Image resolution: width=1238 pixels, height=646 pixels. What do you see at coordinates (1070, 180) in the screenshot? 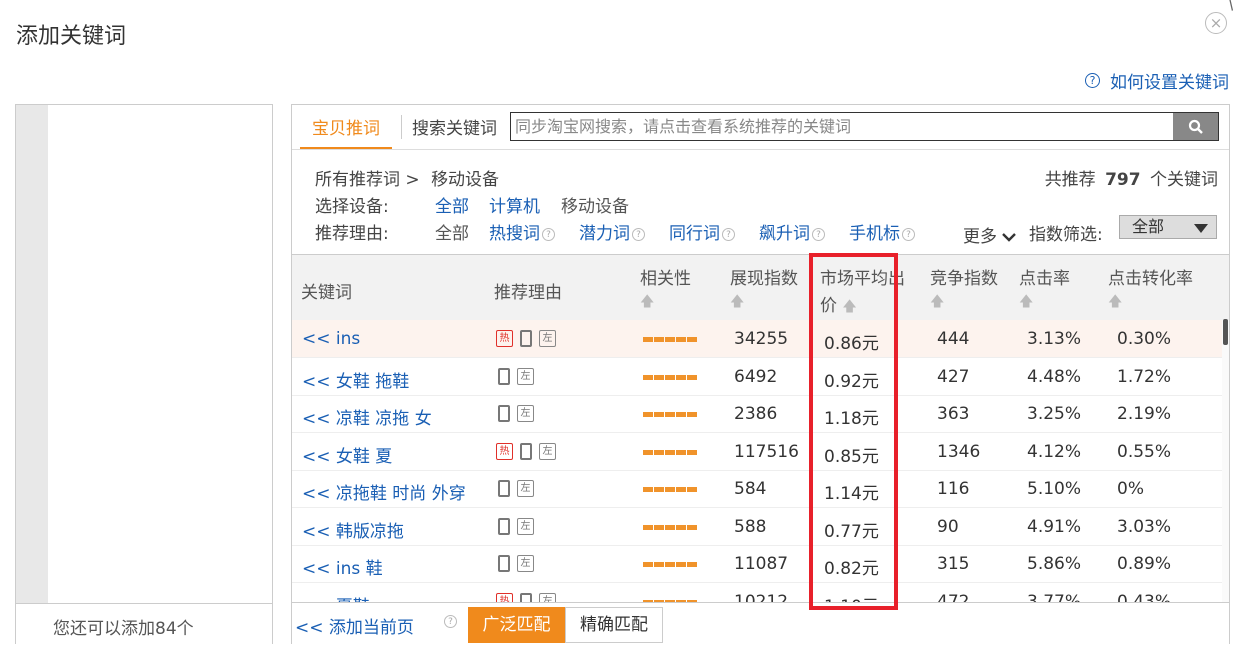
I see `total-prefix: 共推荐` at bounding box center [1070, 180].